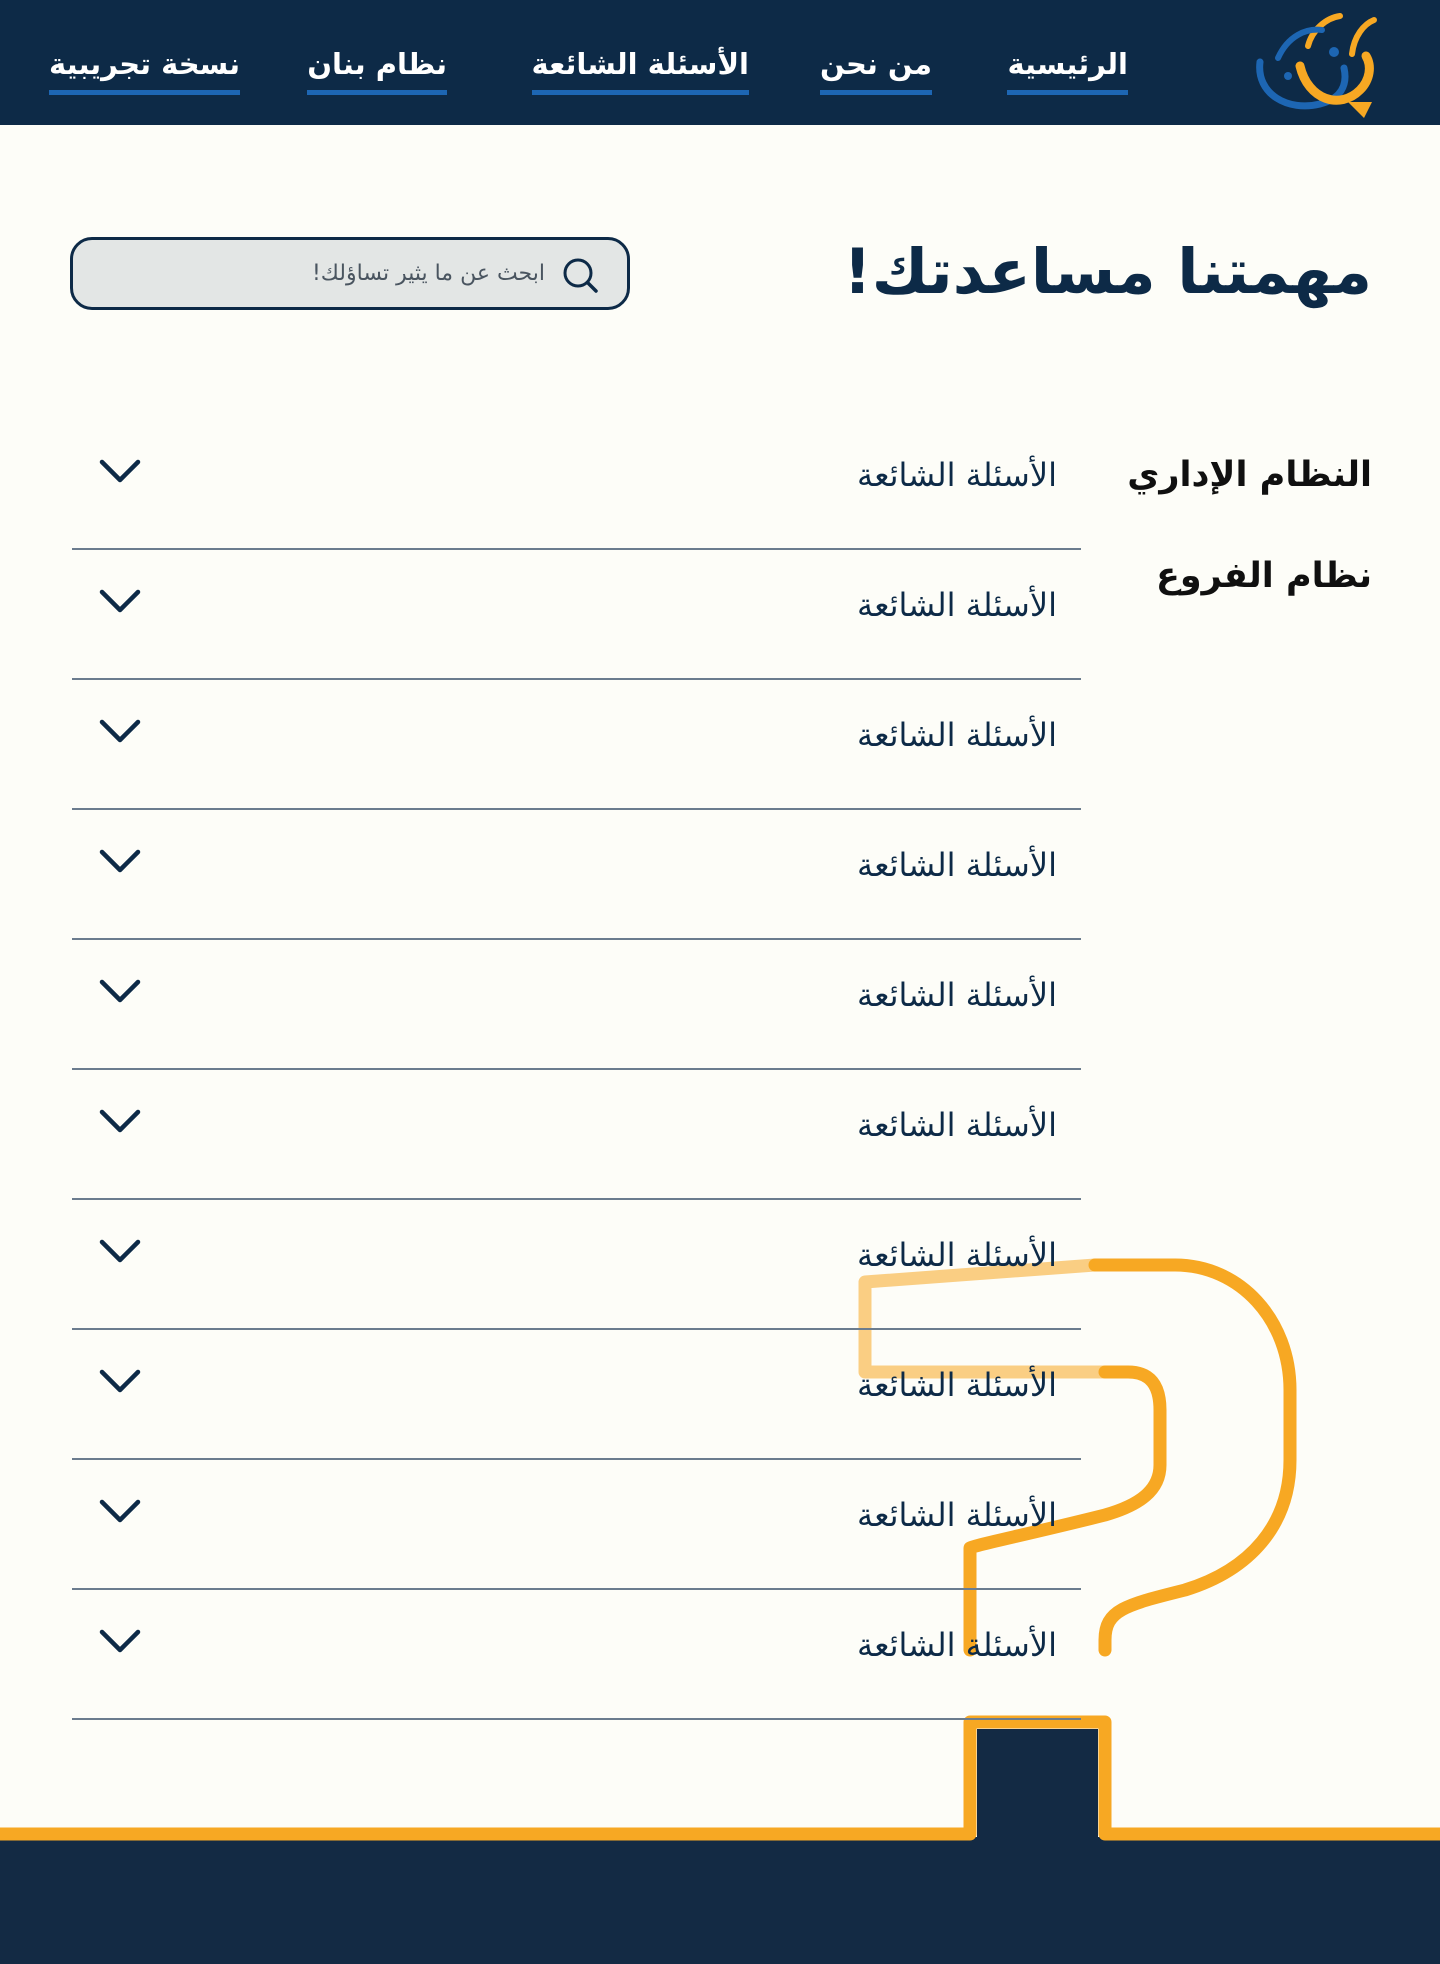  What do you see at coordinates (1249, 475) in the screenshot?
I see `category-admin-system: النظام الإداري` at bounding box center [1249, 475].